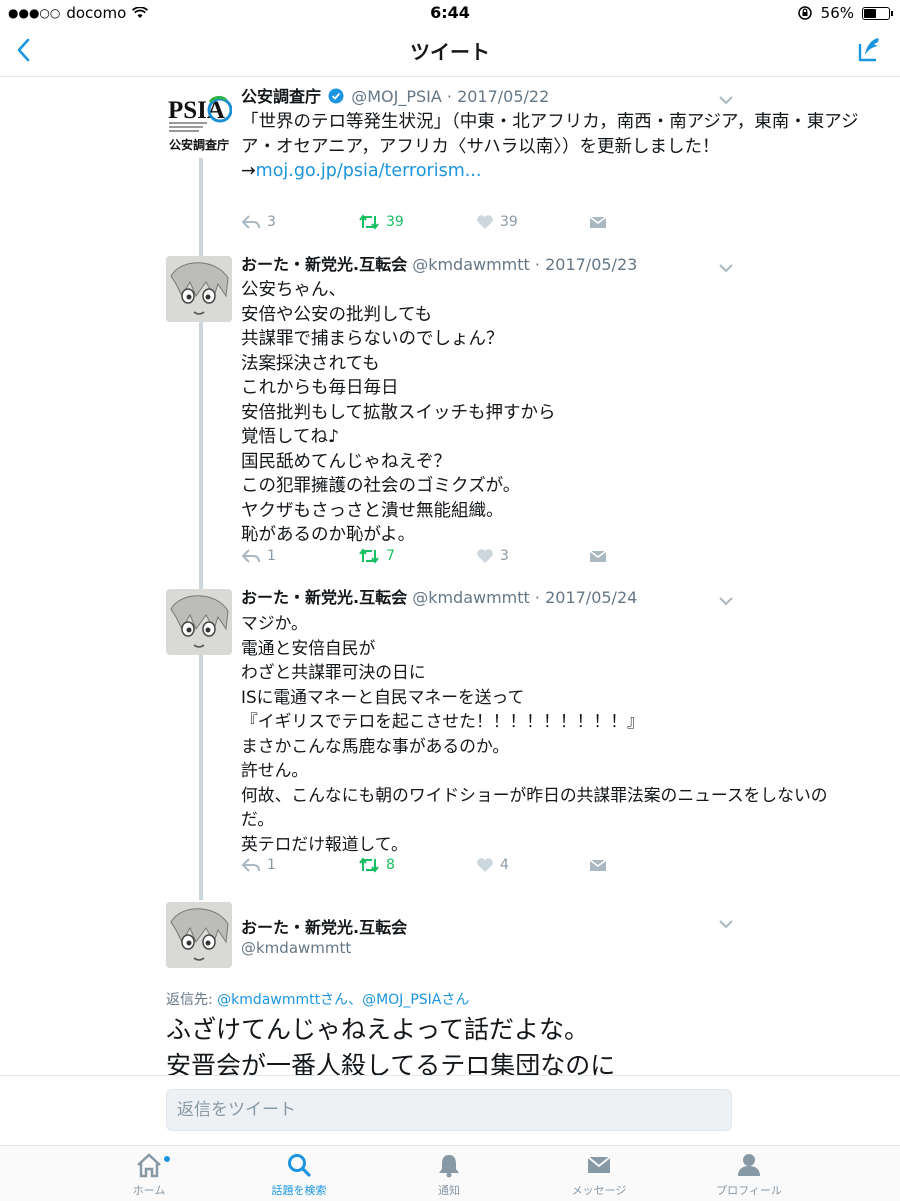  I want to click on retweet-action: 39, so click(381, 222).